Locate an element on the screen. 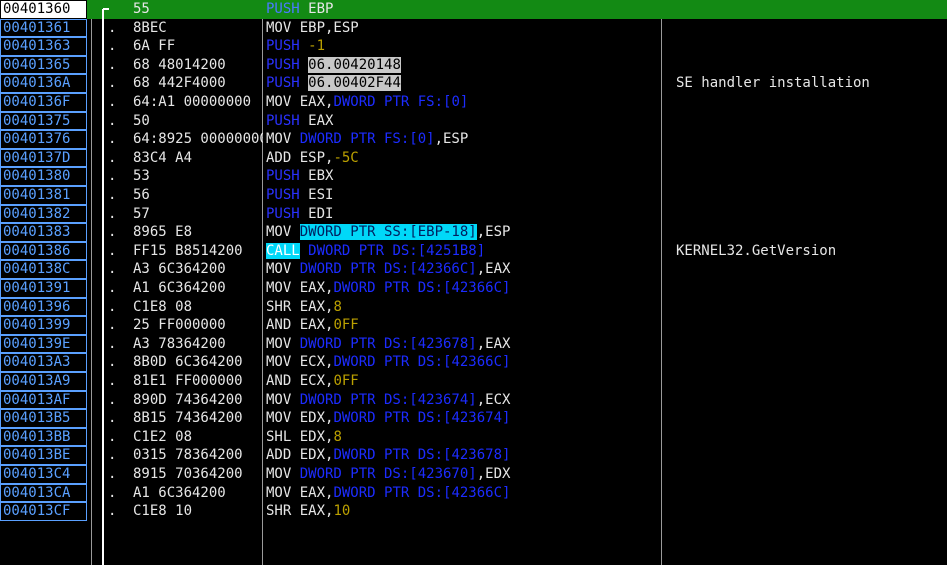 Image resolution: width=947 pixels, height=565 pixels. instruction-row: 00401396. C1E8 08 SHR EAX,8 is located at coordinates (473, 307).